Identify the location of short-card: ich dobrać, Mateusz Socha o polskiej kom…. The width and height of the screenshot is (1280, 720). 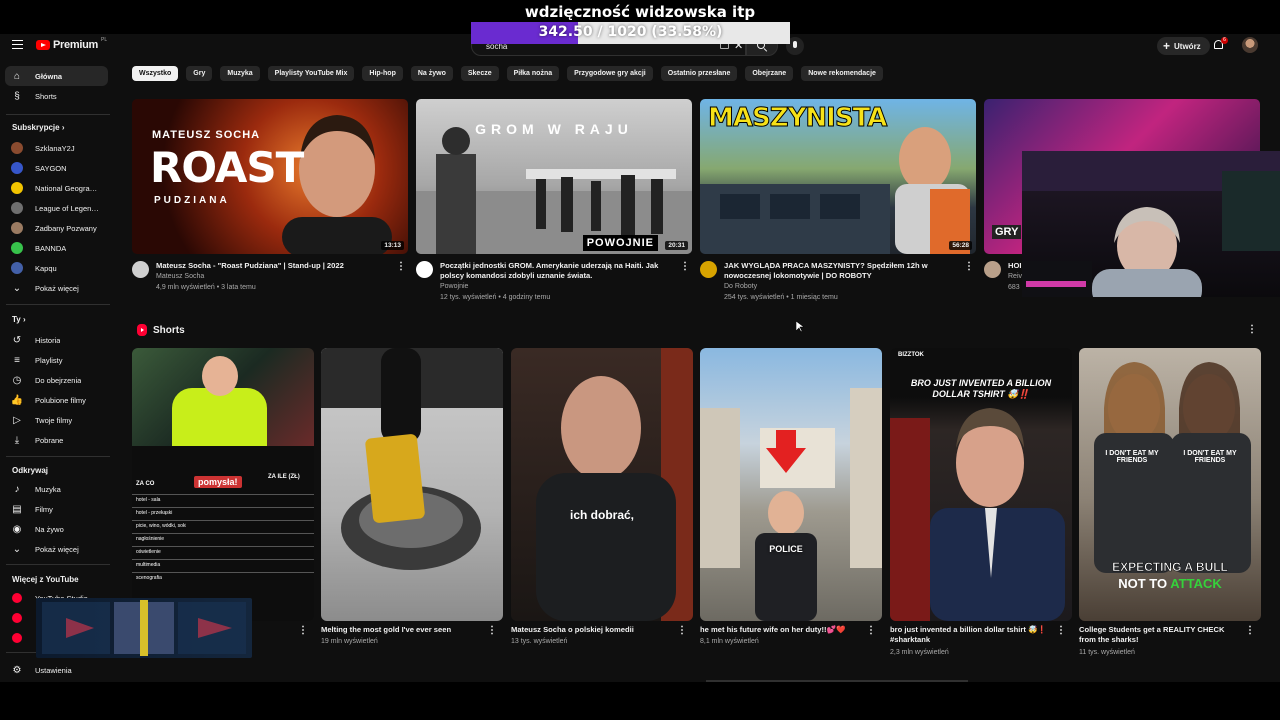
(602, 496).